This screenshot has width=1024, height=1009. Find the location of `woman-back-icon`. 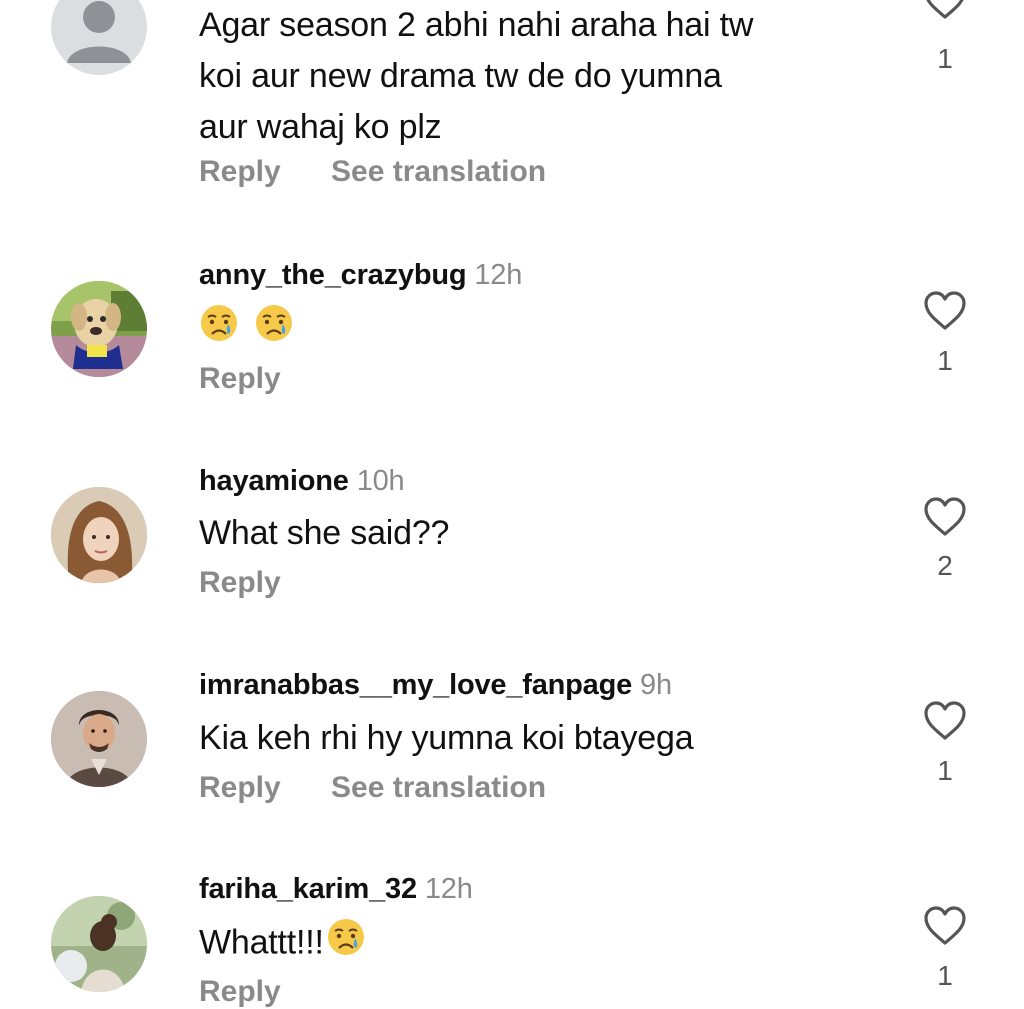

woman-back-icon is located at coordinates (99, 944).